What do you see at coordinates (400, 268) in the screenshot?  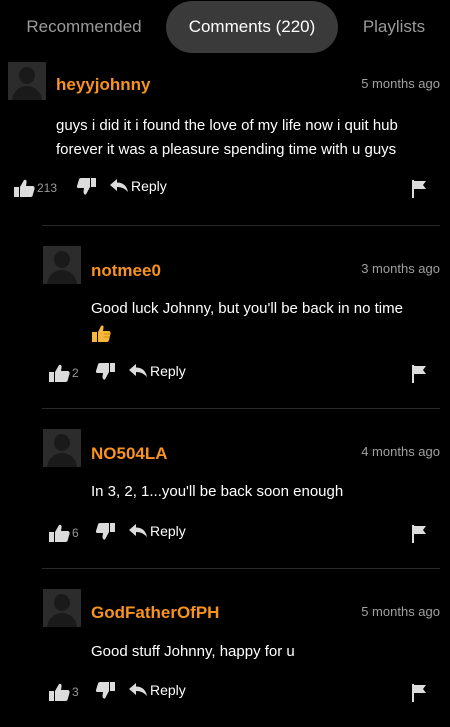 I see `comment-timestamp: 3 months ago` at bounding box center [400, 268].